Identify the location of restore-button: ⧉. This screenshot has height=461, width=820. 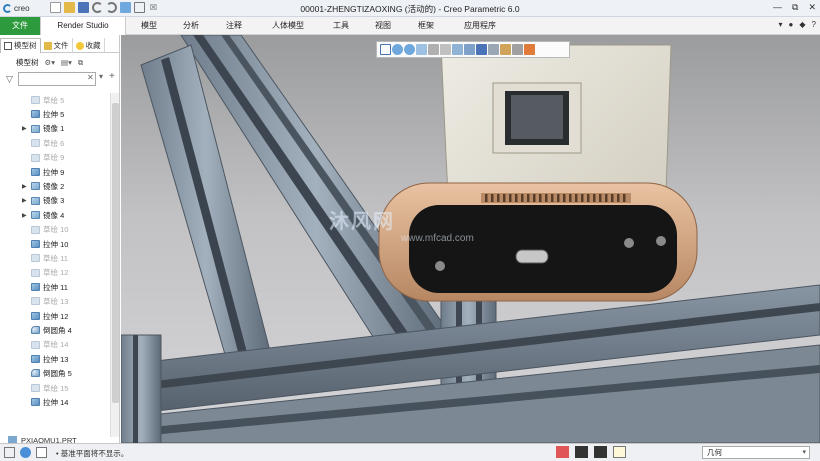
(795, 7).